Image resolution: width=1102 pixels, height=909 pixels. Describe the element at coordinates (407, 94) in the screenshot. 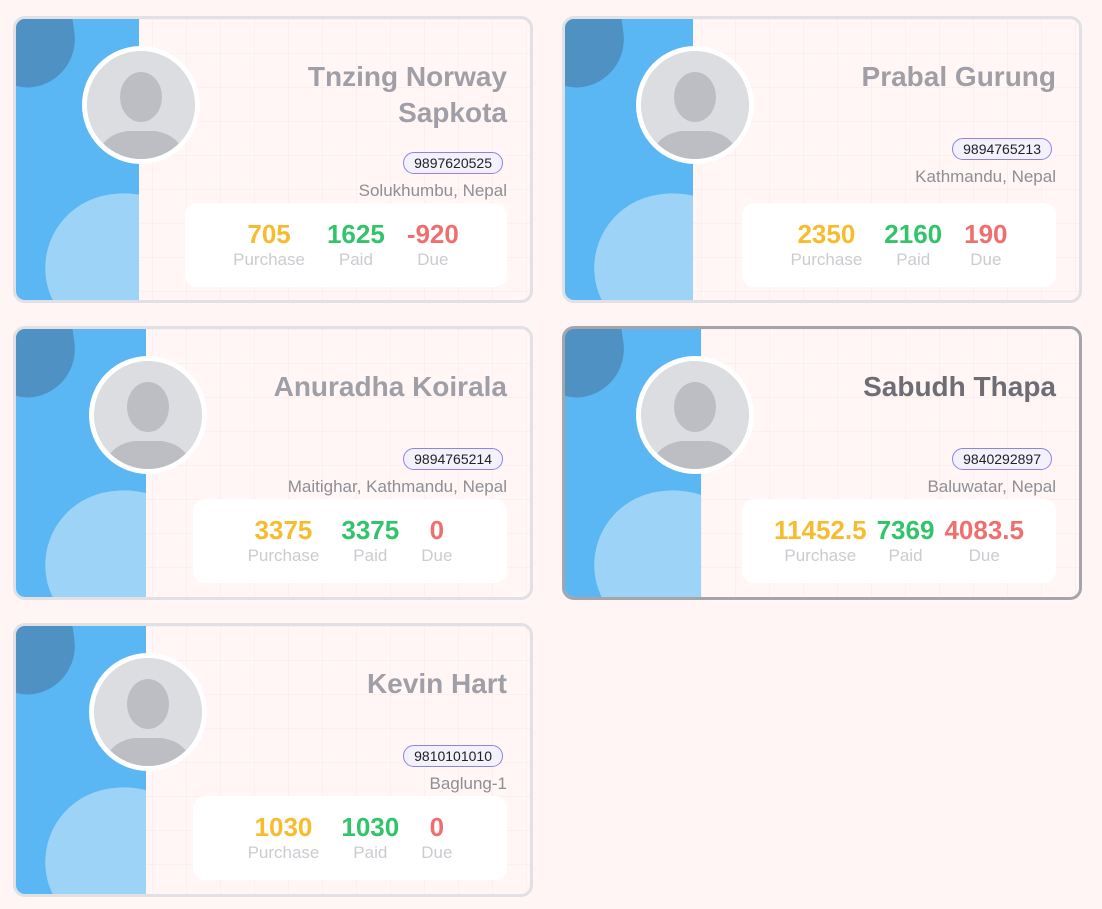

I see `customer-name: Tnzing Norway Sapkota` at that location.